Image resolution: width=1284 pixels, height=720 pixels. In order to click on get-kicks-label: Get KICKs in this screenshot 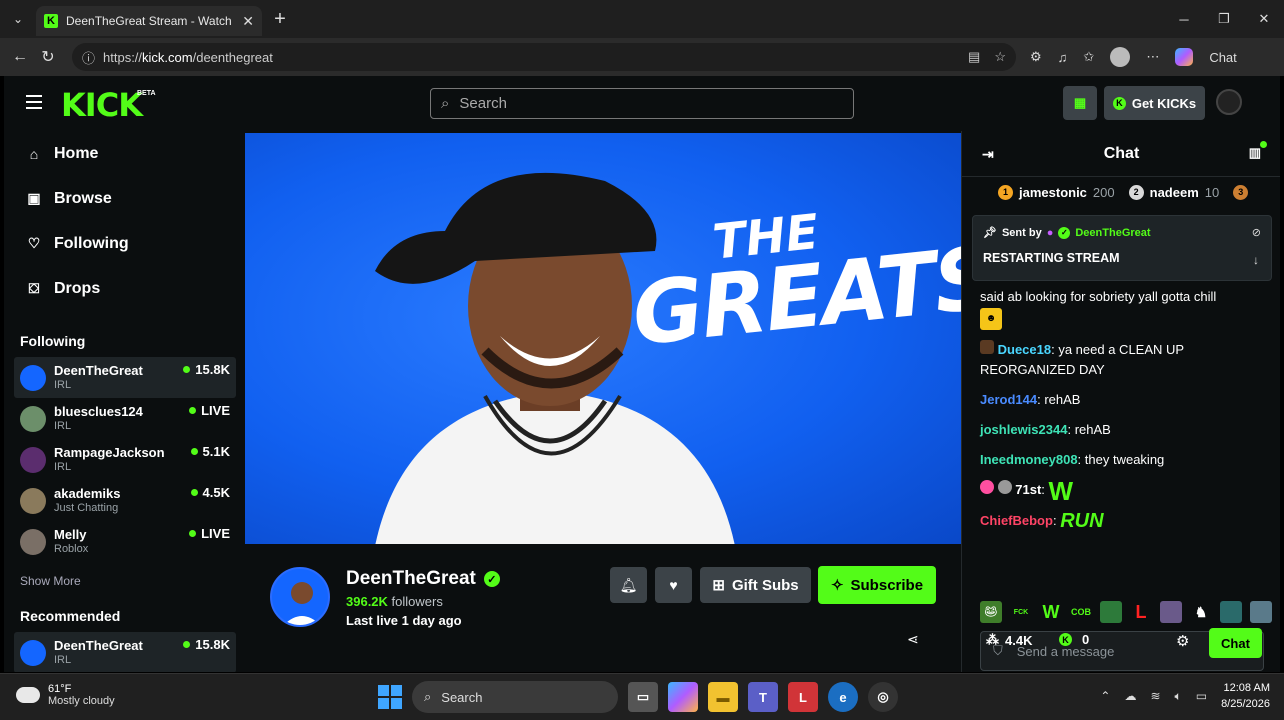, I will do `click(1164, 103)`.